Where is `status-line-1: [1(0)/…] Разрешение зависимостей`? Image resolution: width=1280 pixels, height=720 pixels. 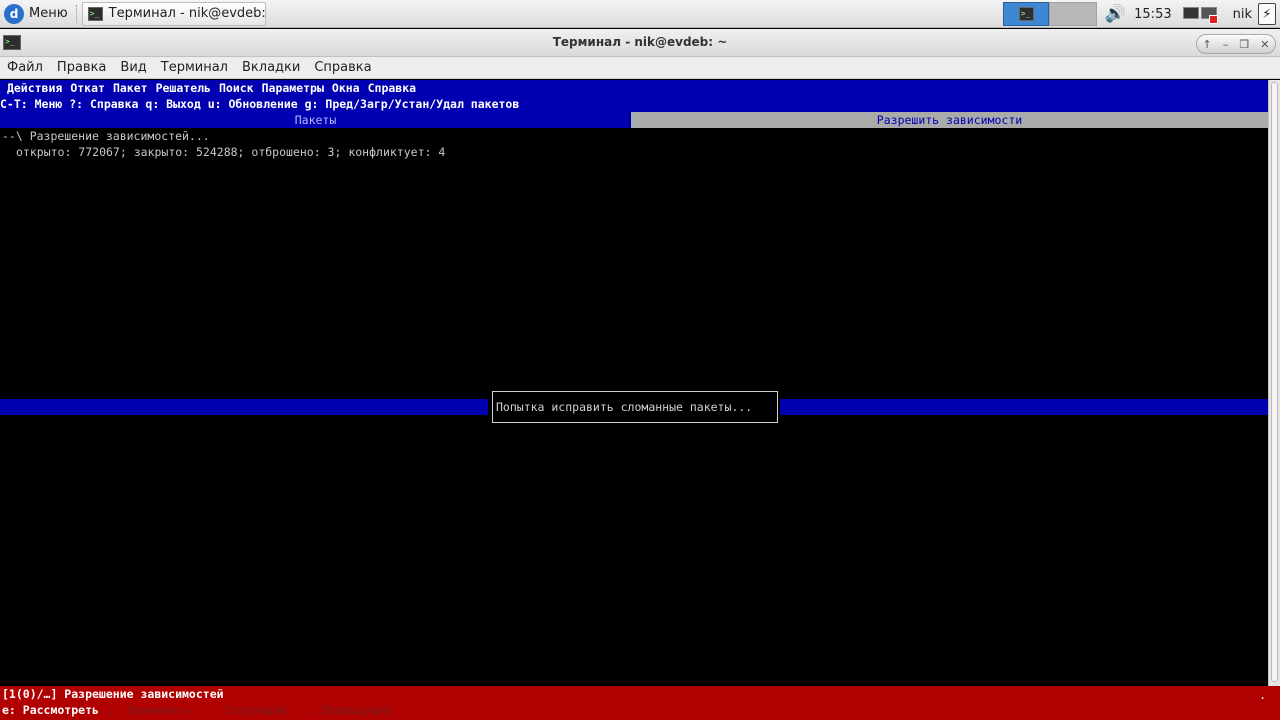
status-line-1: [1(0)/…] Разрешение зависимостей is located at coordinates (113, 694).